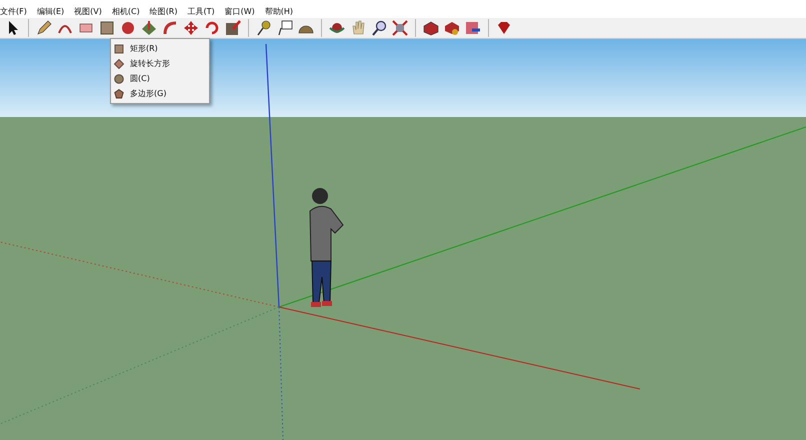  I want to click on push-pull-icon, so click(149, 27).